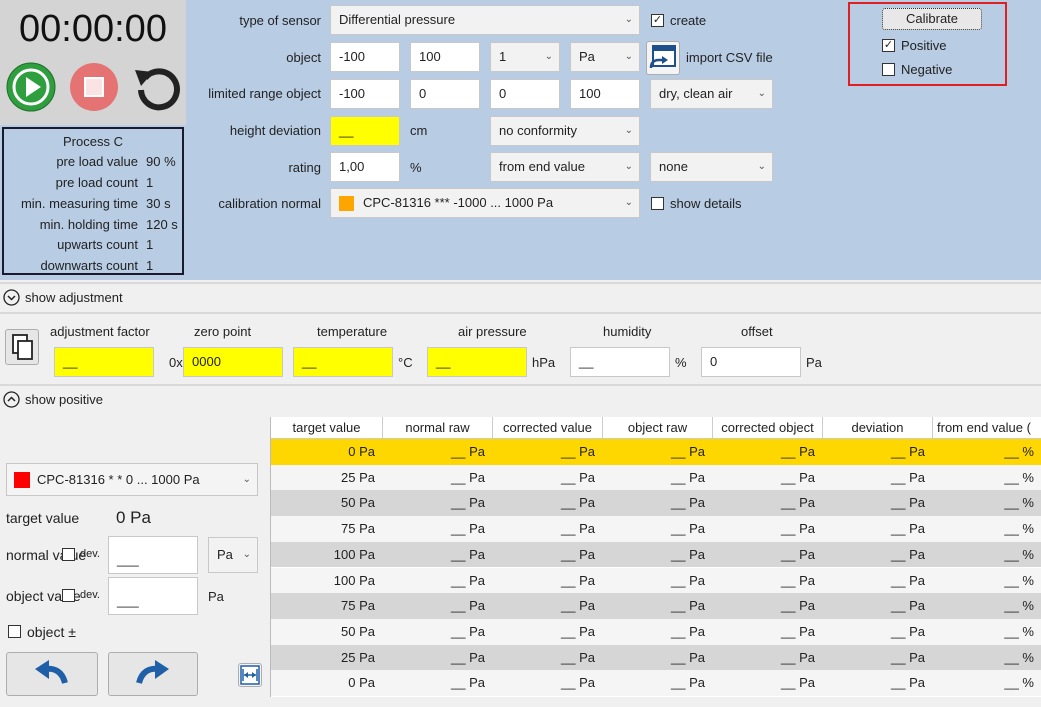 The width and height of the screenshot is (1041, 707). Describe the element at coordinates (153, 555) in the screenshot. I see `normal-input: ___` at that location.